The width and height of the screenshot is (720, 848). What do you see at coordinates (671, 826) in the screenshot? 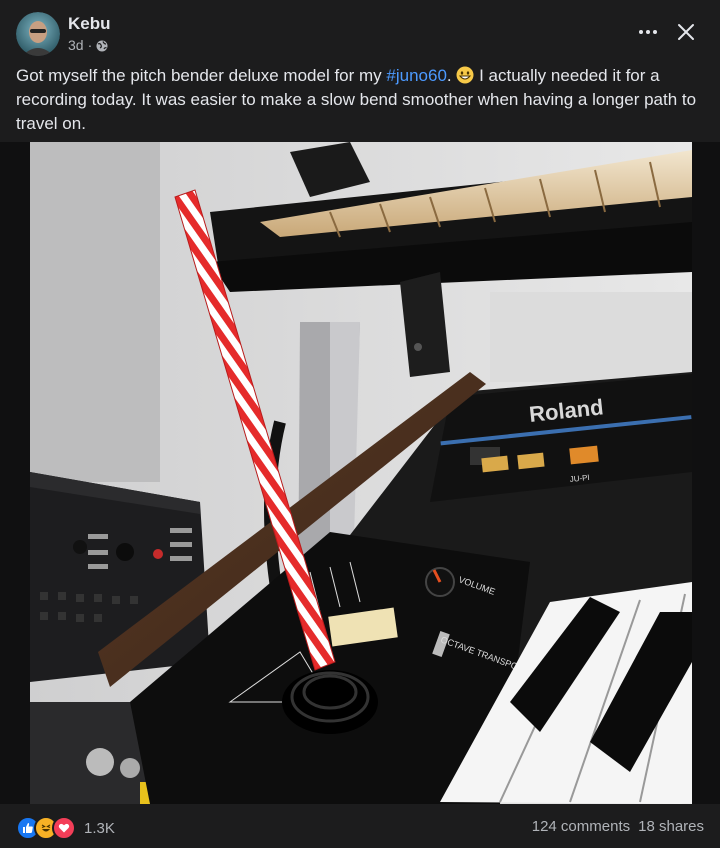
I see `shares-count: 18 shares` at bounding box center [671, 826].